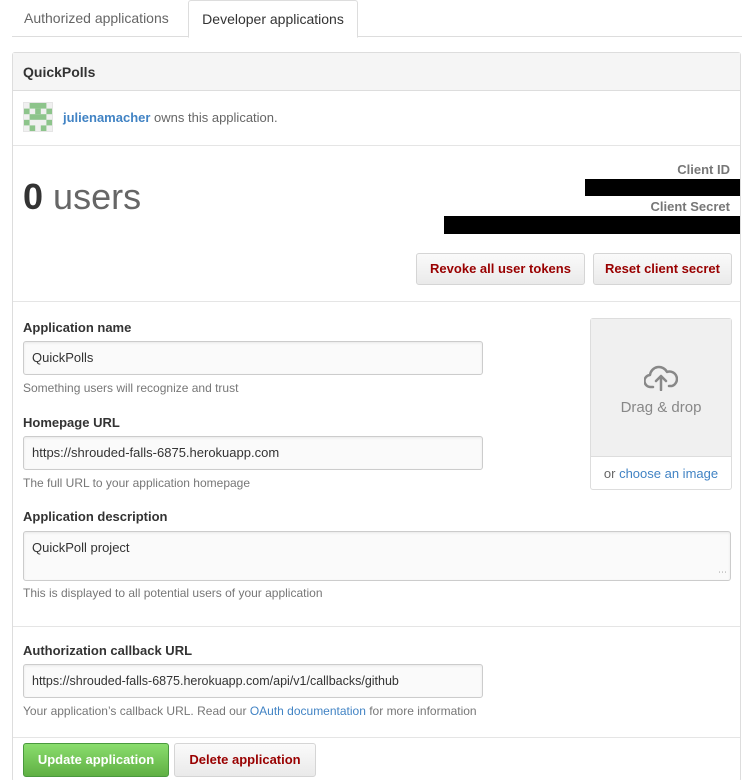 Image resolution: width=746 pixels, height=780 pixels. I want to click on client-secret-label: Client Secret, so click(690, 206).